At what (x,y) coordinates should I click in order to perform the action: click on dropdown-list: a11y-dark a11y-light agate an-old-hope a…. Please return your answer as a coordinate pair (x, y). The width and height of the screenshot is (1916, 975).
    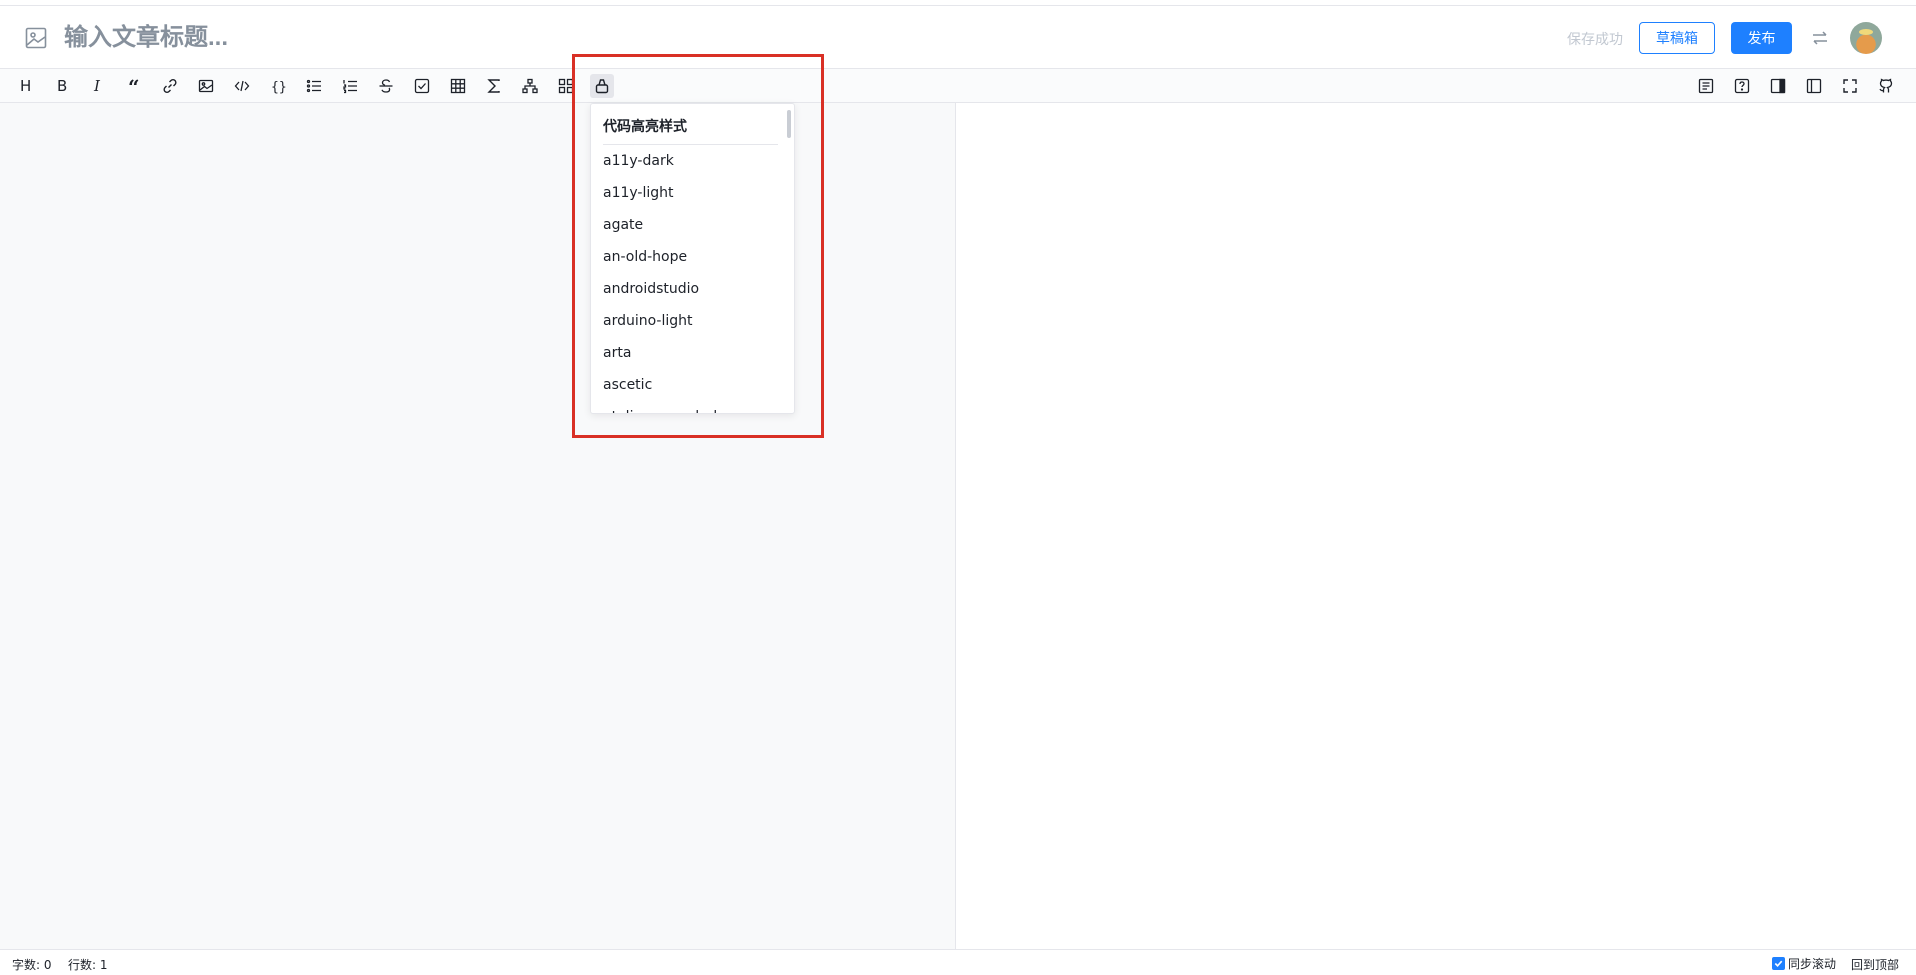
    Looking at the image, I should click on (692, 279).